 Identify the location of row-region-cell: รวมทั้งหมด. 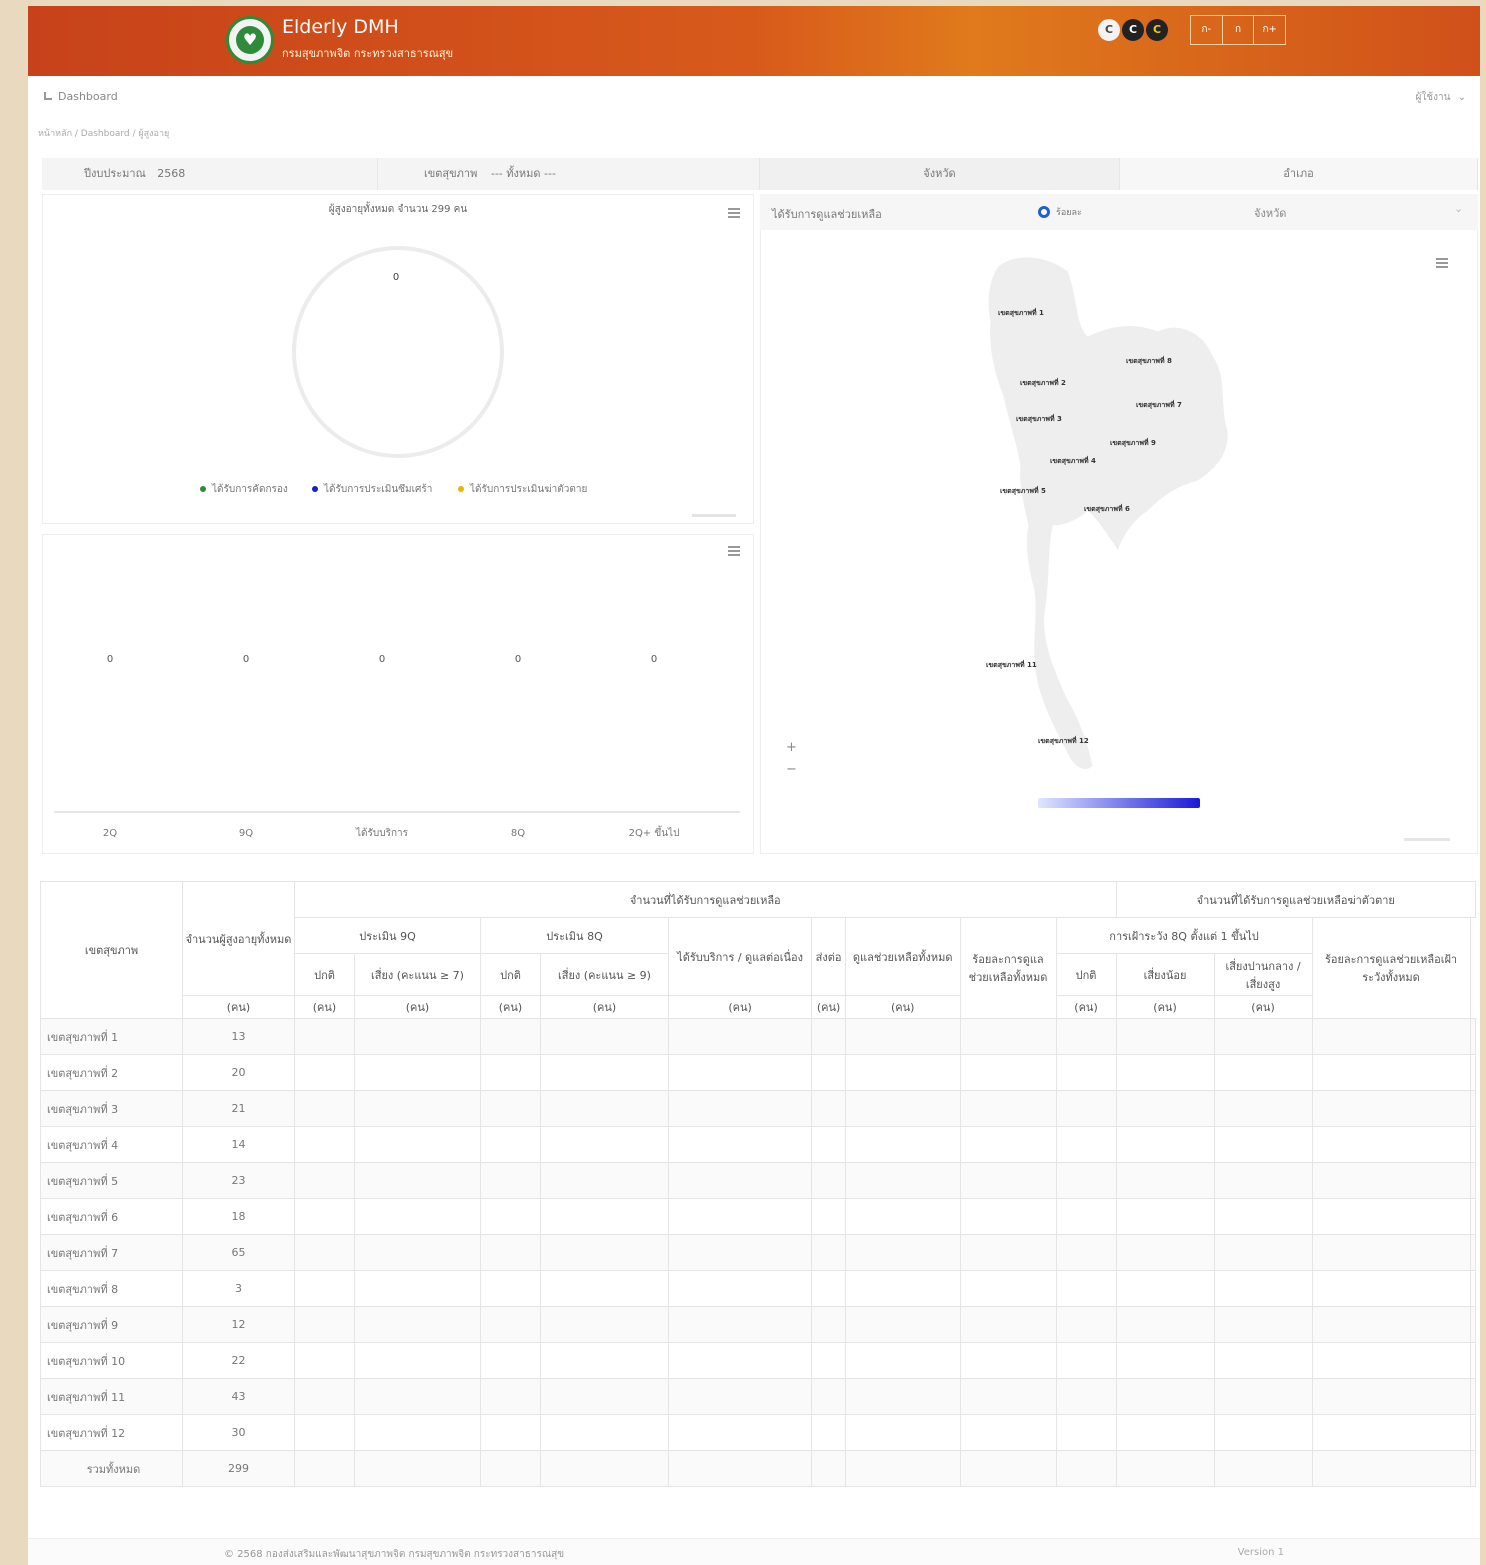
(111, 1468).